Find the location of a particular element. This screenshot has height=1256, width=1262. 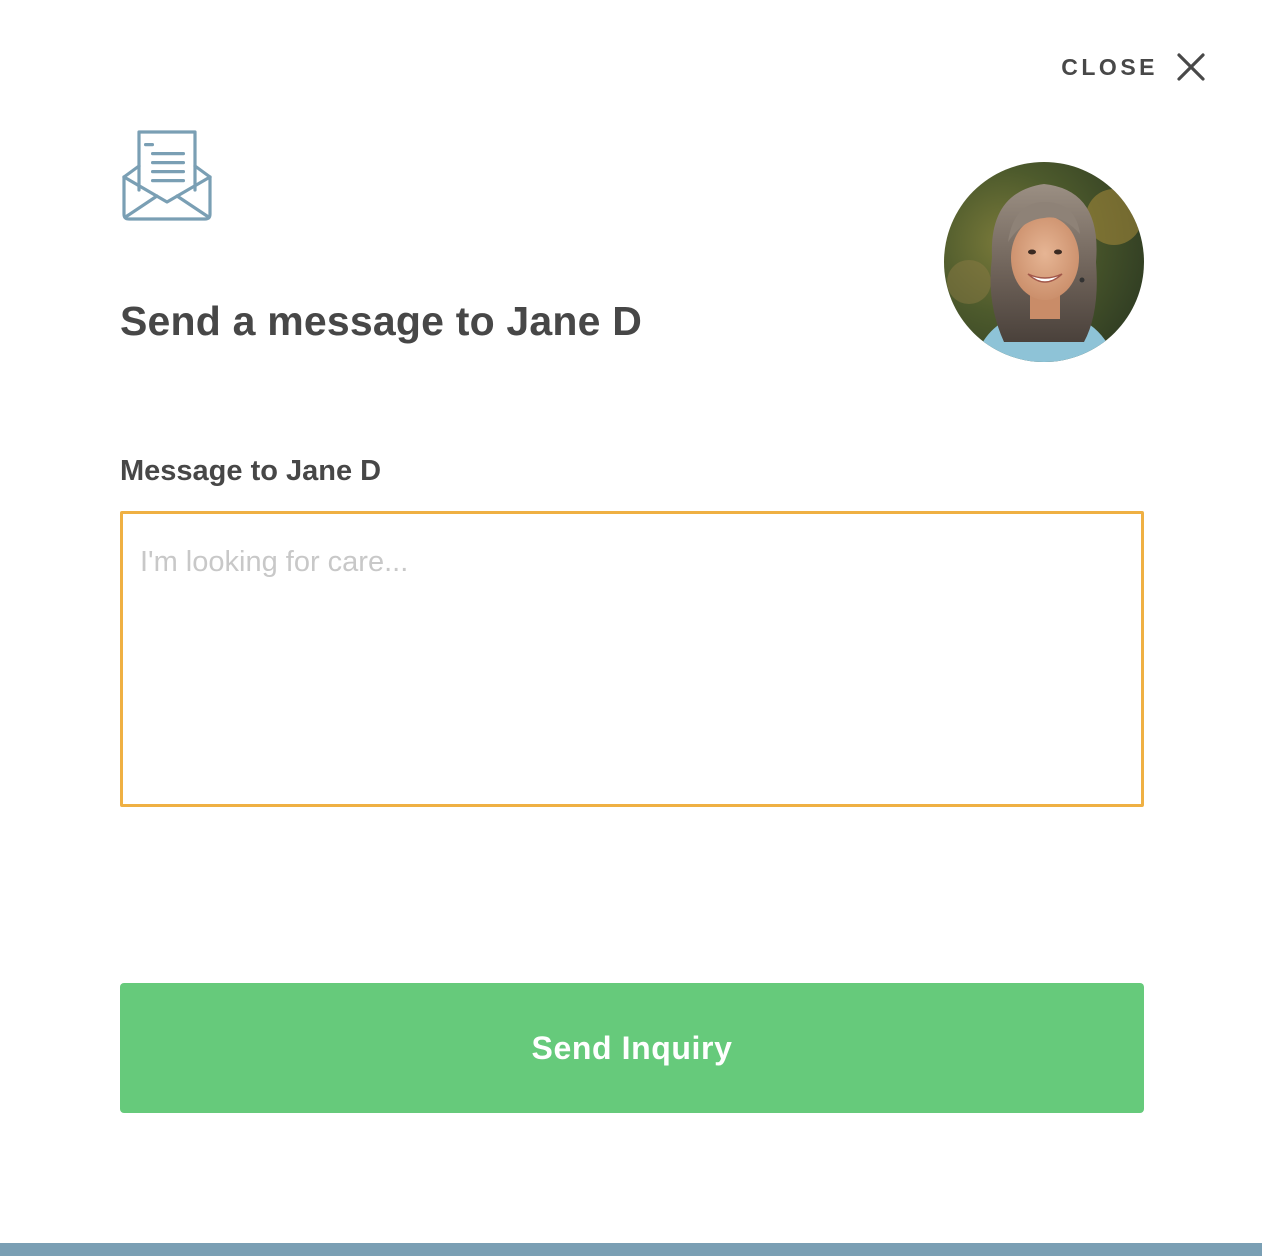

avatar-photo is located at coordinates (1044, 262).